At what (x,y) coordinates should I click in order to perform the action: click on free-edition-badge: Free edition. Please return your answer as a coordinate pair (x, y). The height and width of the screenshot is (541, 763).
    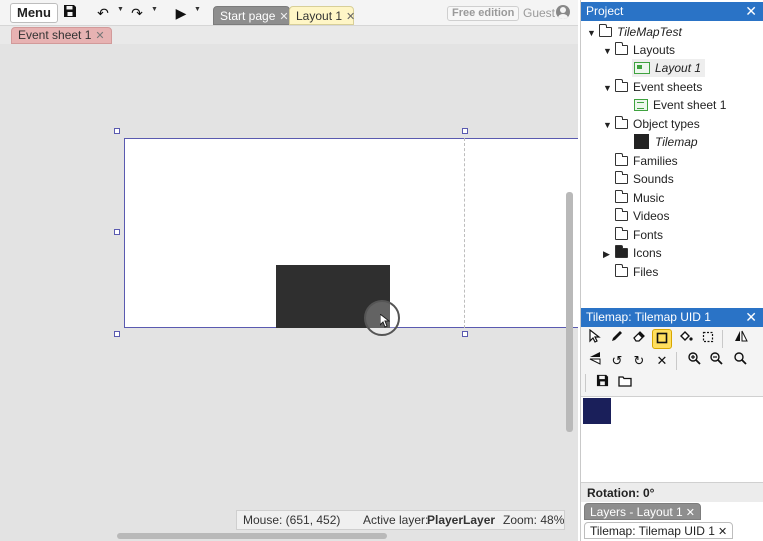
    Looking at the image, I should click on (483, 13).